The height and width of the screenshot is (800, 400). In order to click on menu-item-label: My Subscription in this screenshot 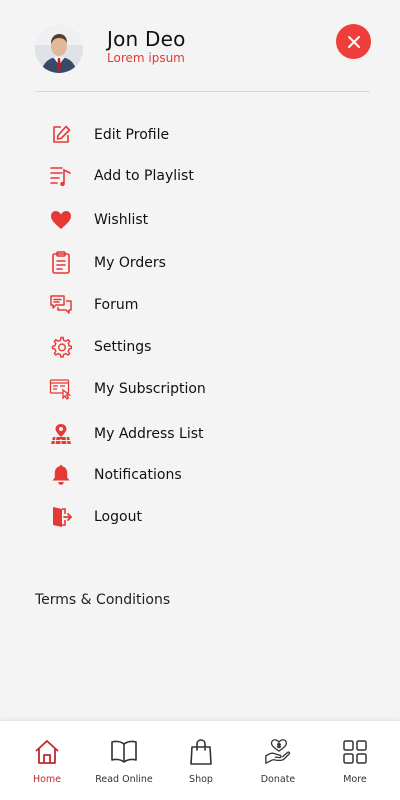, I will do `click(150, 389)`.